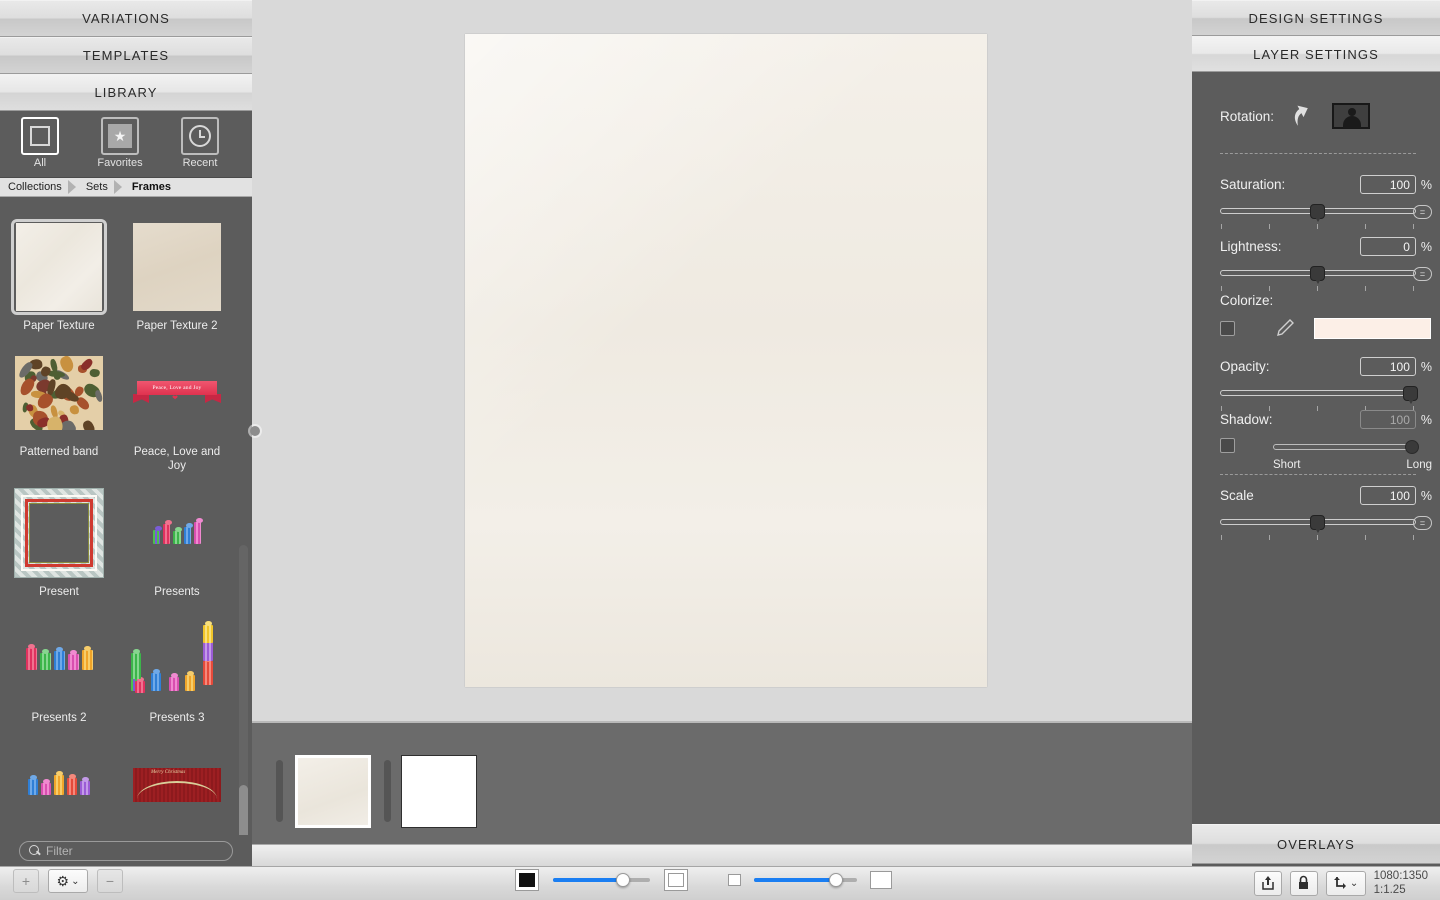  Describe the element at coordinates (34, 850) in the screenshot. I see `search-icon` at that location.